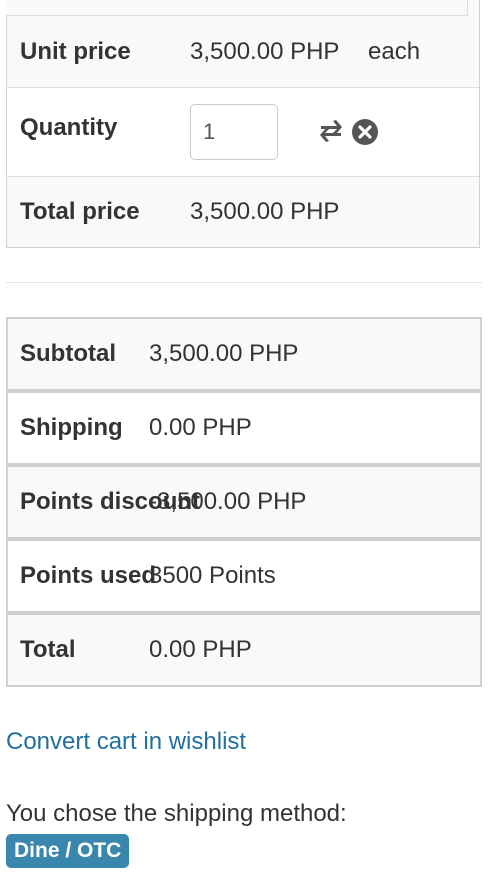 The width and height of the screenshot is (490, 882). What do you see at coordinates (243, 176) in the screenshot?
I see `row-divider` at bounding box center [243, 176].